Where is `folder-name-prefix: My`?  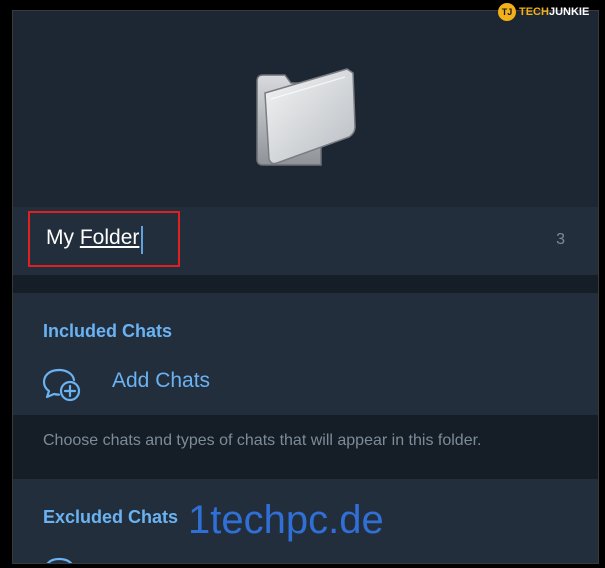 folder-name-prefix: My is located at coordinates (60, 237).